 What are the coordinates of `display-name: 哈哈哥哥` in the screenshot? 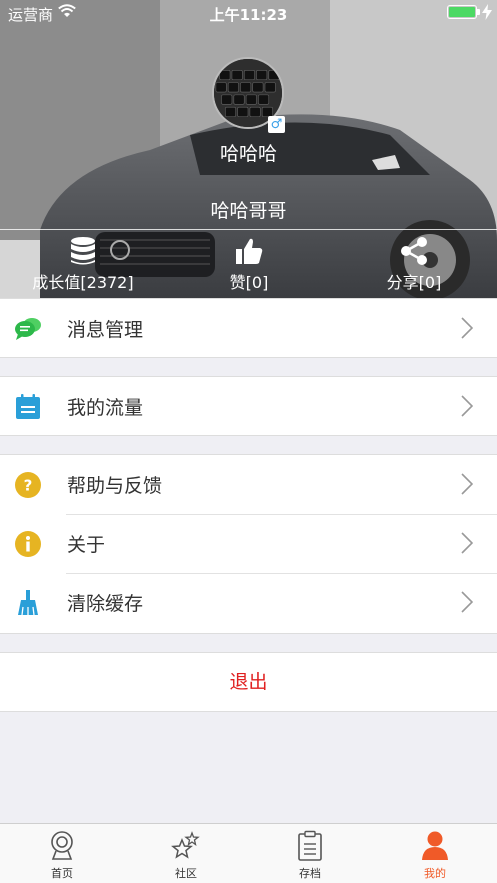 It's located at (248, 211).